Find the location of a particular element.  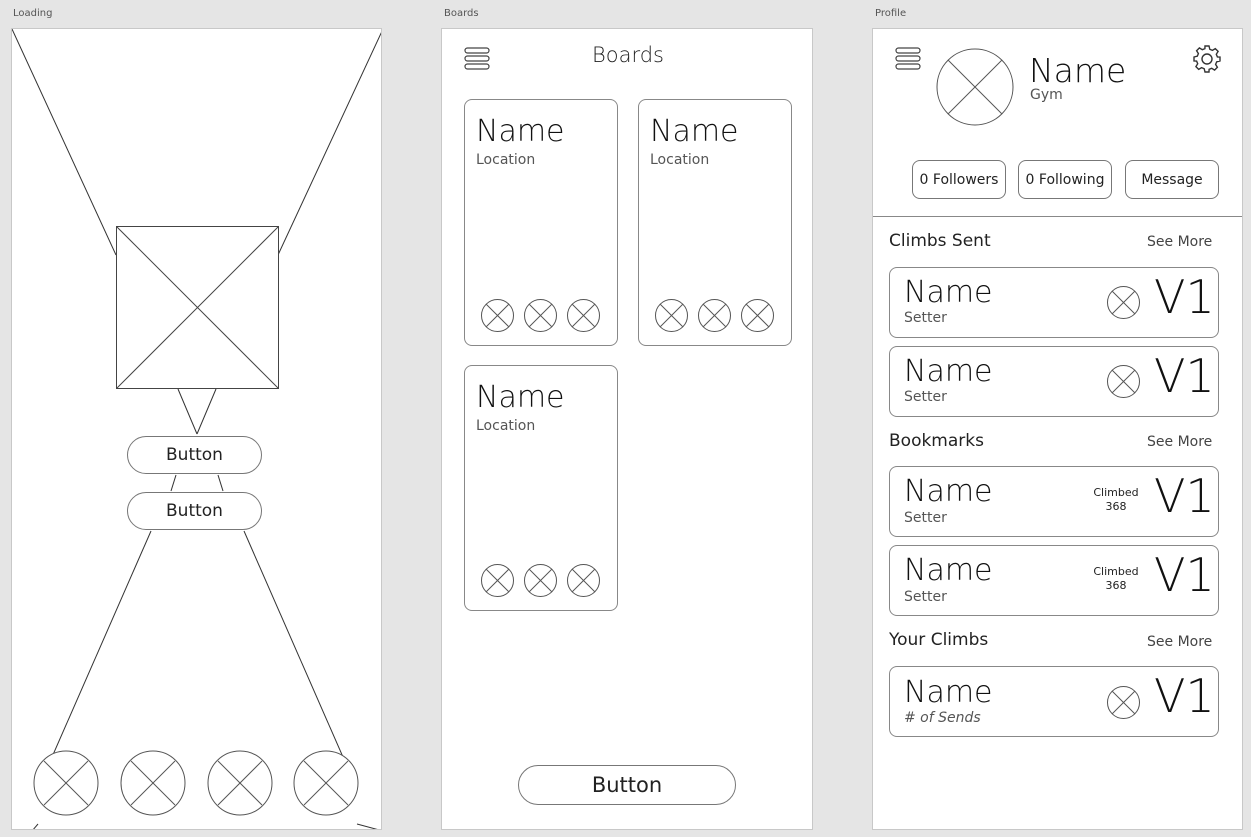

frame-label-loading: Loading is located at coordinates (33, 13).